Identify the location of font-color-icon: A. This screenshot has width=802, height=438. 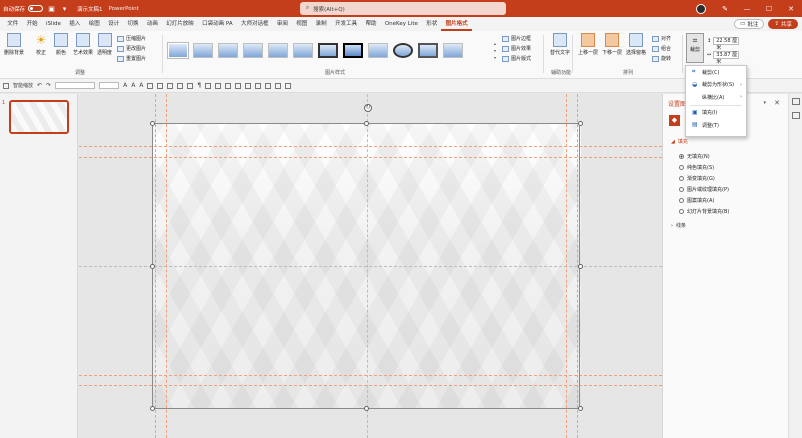
(141, 85).